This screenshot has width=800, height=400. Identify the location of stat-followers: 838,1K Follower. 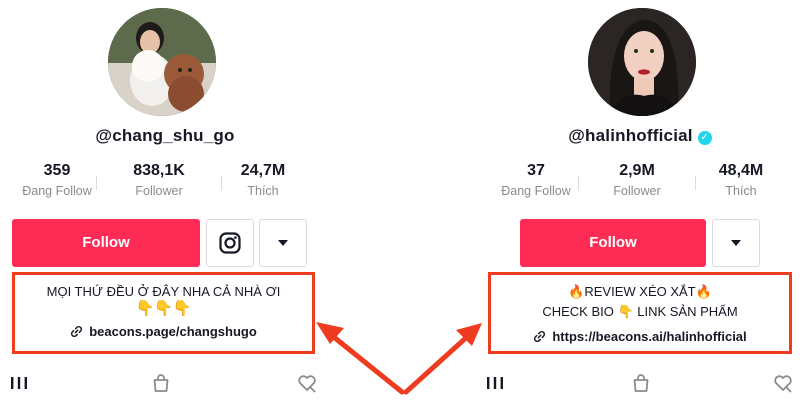
(159, 180).